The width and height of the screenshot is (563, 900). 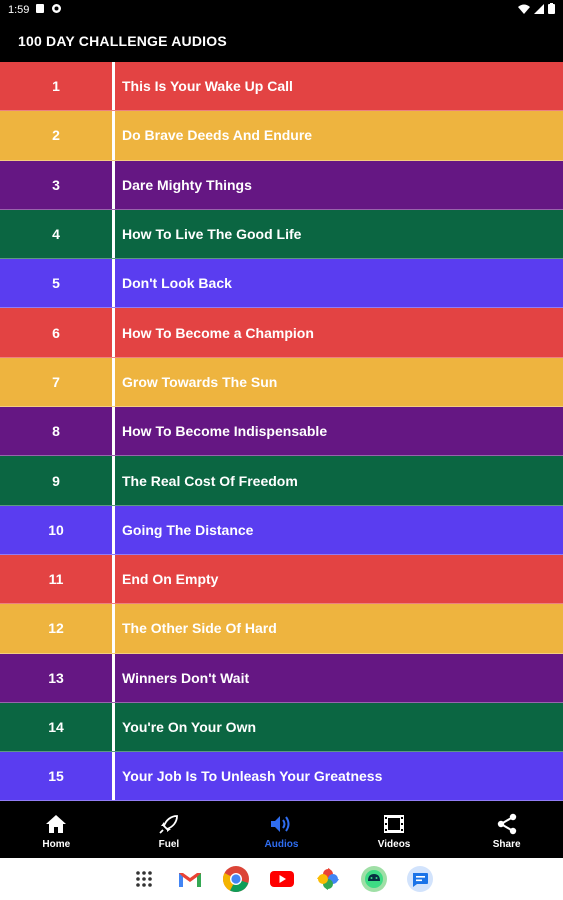 What do you see at coordinates (170, 579) in the screenshot?
I see `audio-title: End On Empty` at bounding box center [170, 579].